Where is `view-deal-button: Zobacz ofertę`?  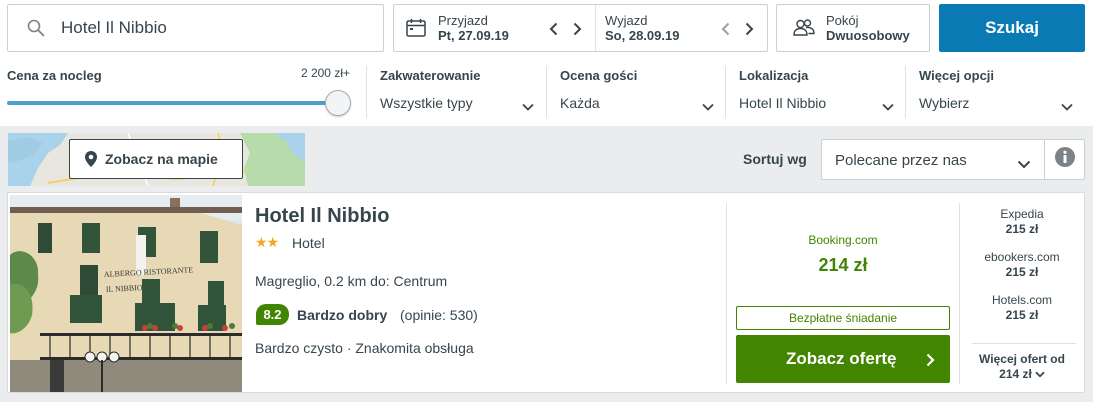 view-deal-button: Zobacz ofertę is located at coordinates (843, 359).